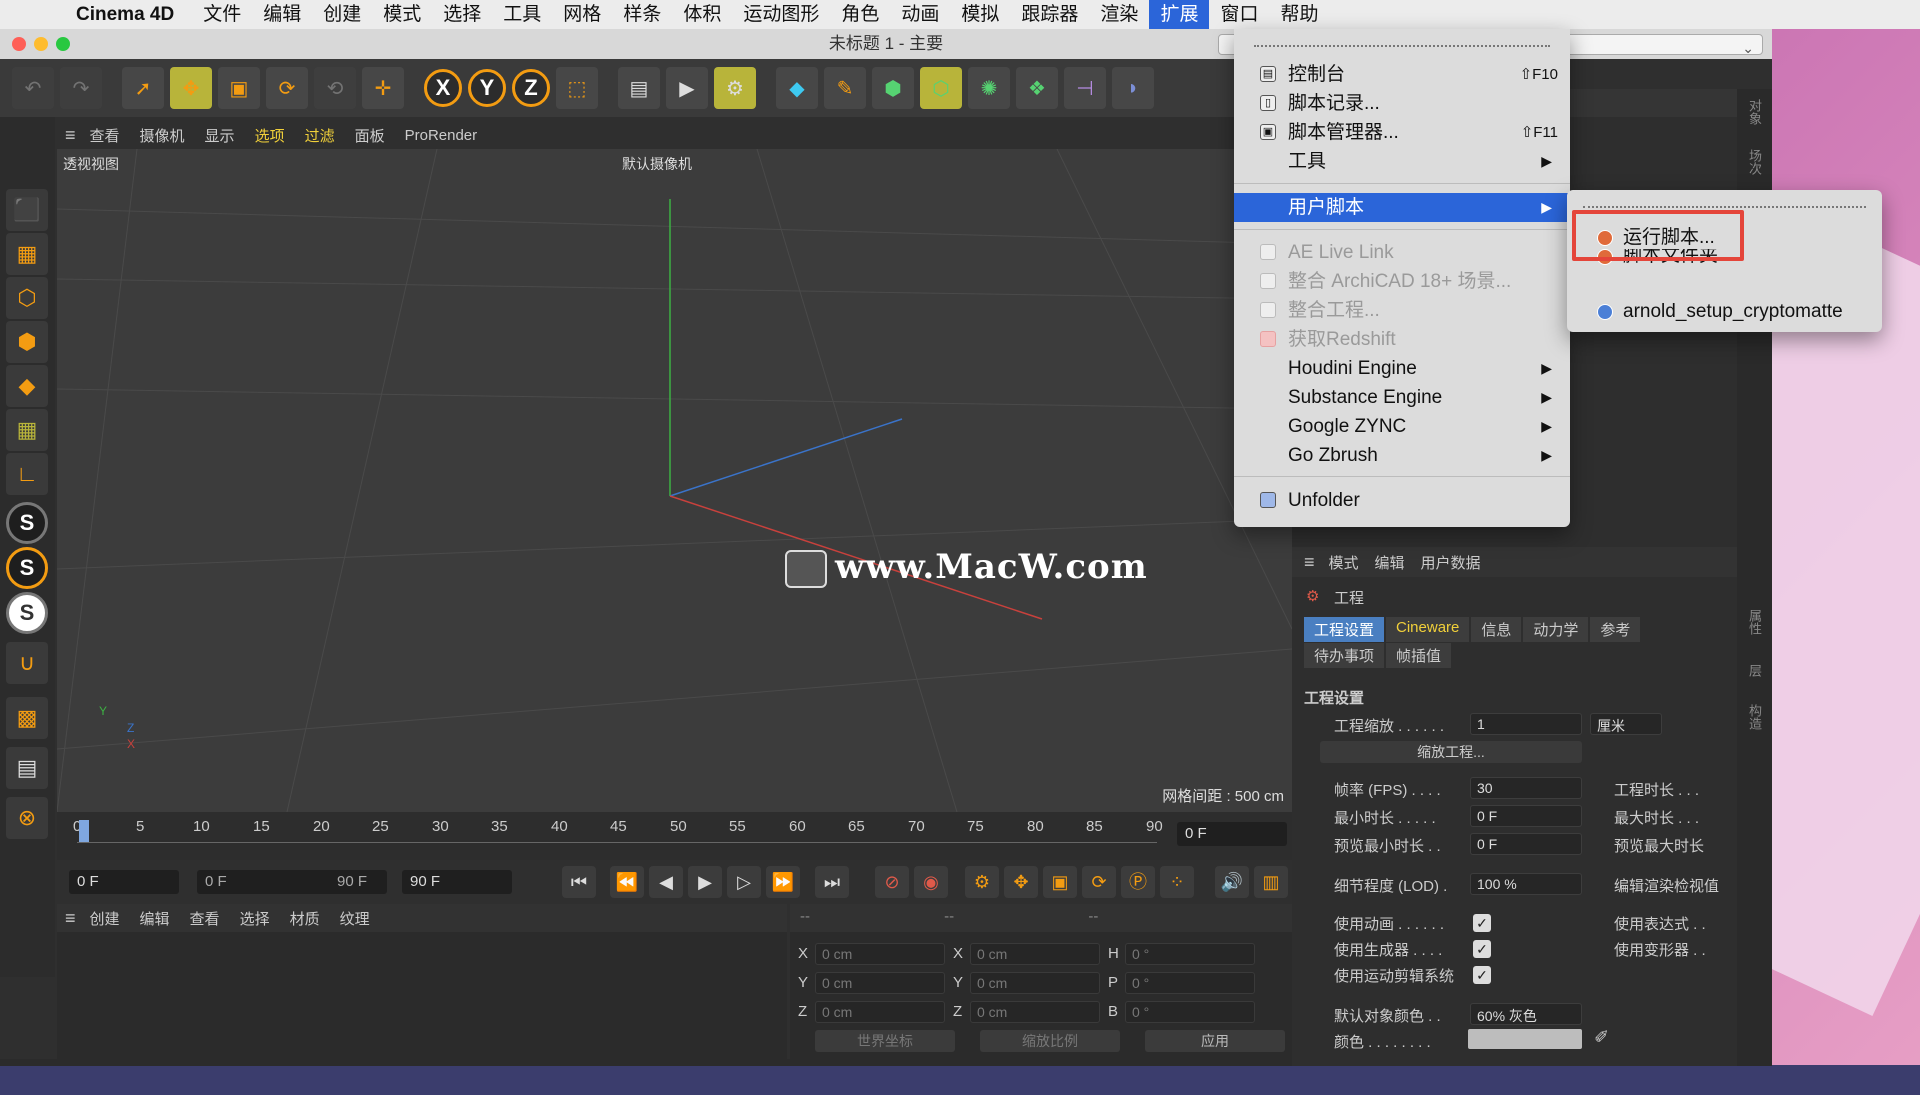  I want to click on scale-z-field: 0 cm, so click(1035, 1012).